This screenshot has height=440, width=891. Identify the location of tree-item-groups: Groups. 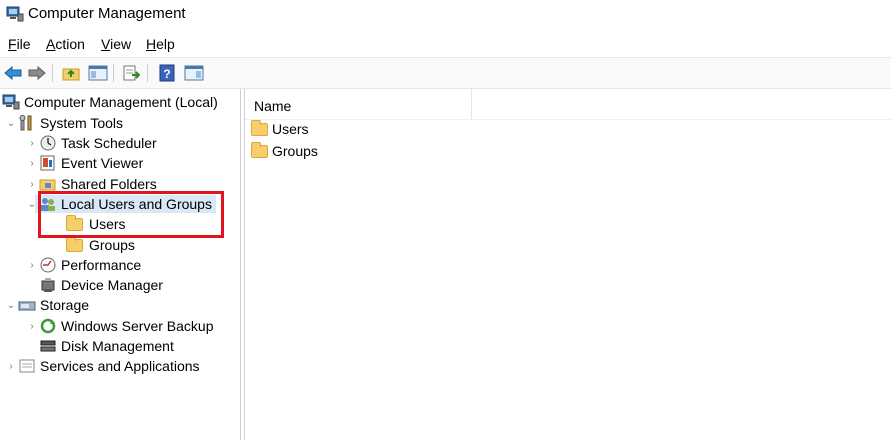
(98, 245).